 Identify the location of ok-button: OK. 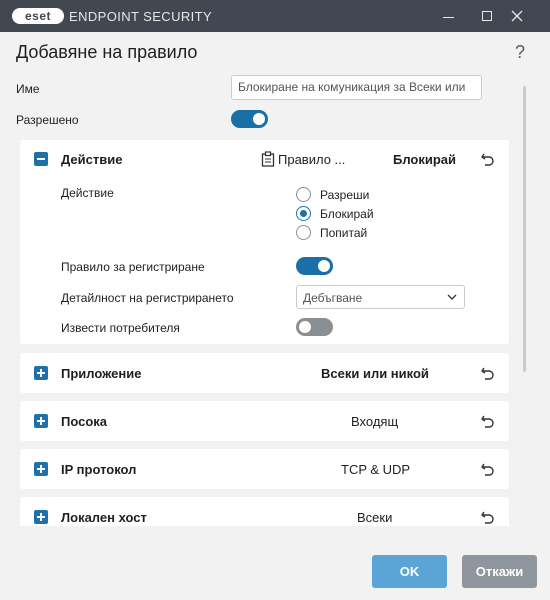
(409, 571).